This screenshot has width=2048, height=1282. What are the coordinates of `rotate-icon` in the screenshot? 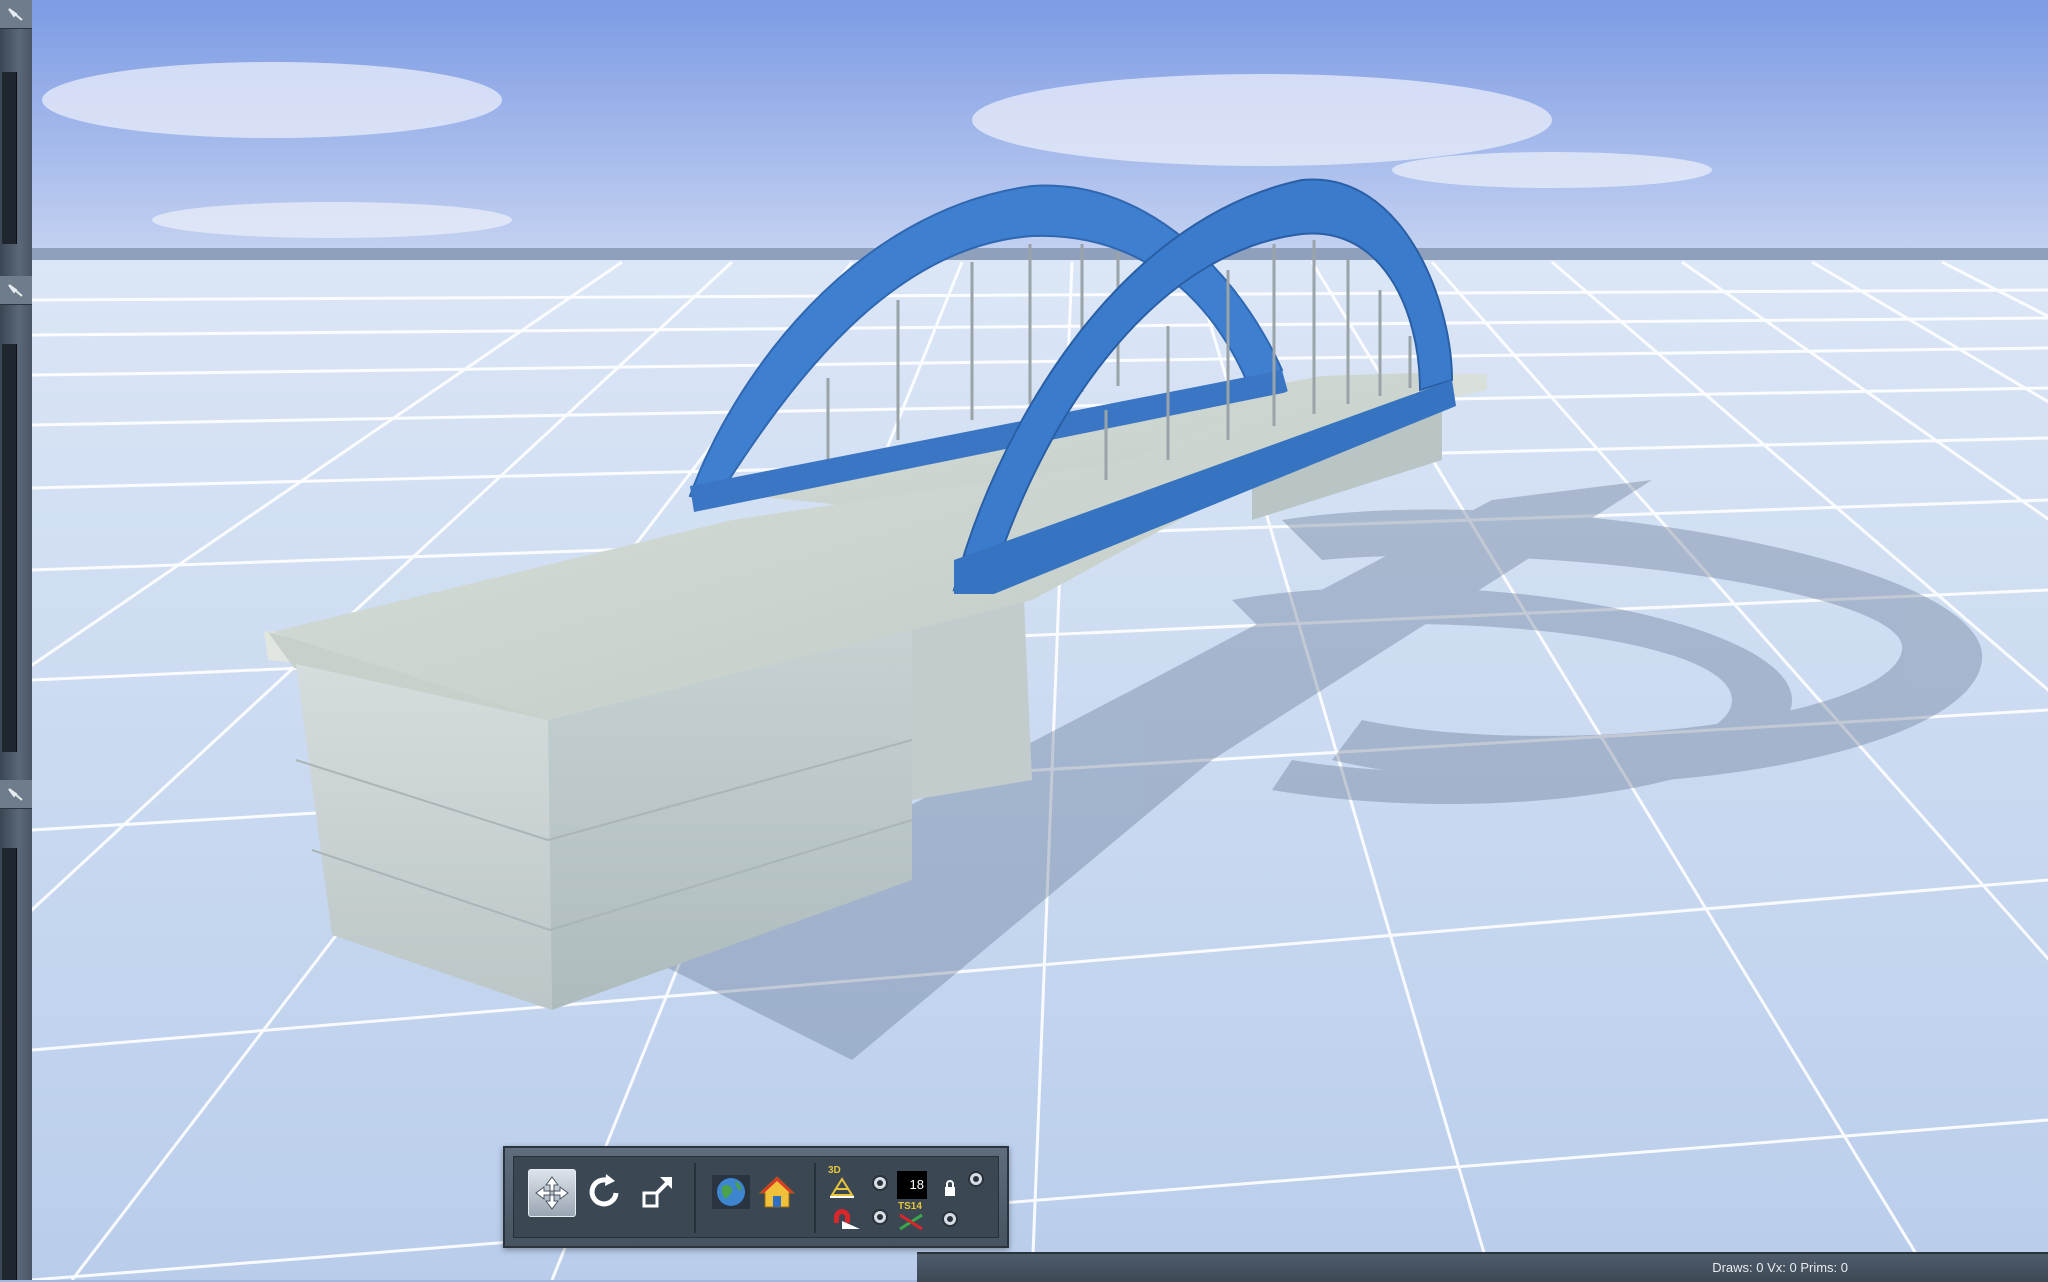 It's located at (604, 1190).